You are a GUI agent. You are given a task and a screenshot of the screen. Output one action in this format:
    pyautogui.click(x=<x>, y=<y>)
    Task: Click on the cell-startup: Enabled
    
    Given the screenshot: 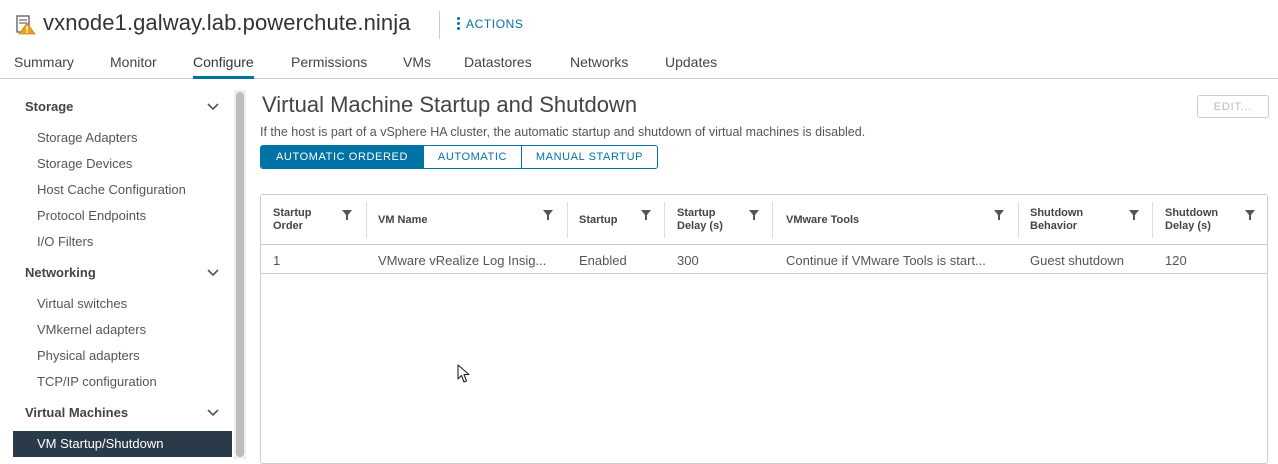 What is the action you would take?
    pyautogui.click(x=603, y=260)
    